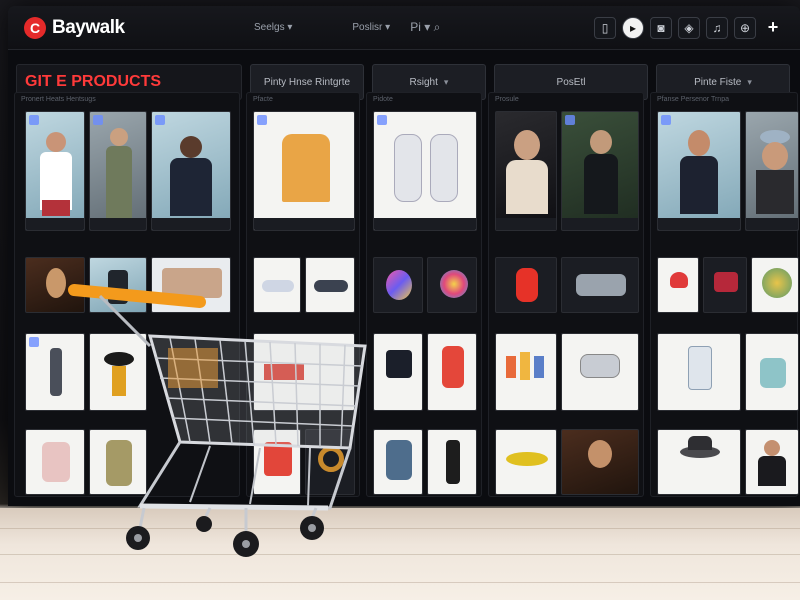 The height and width of the screenshot is (600, 800). I want to click on info-icon: ▸, so click(633, 27).